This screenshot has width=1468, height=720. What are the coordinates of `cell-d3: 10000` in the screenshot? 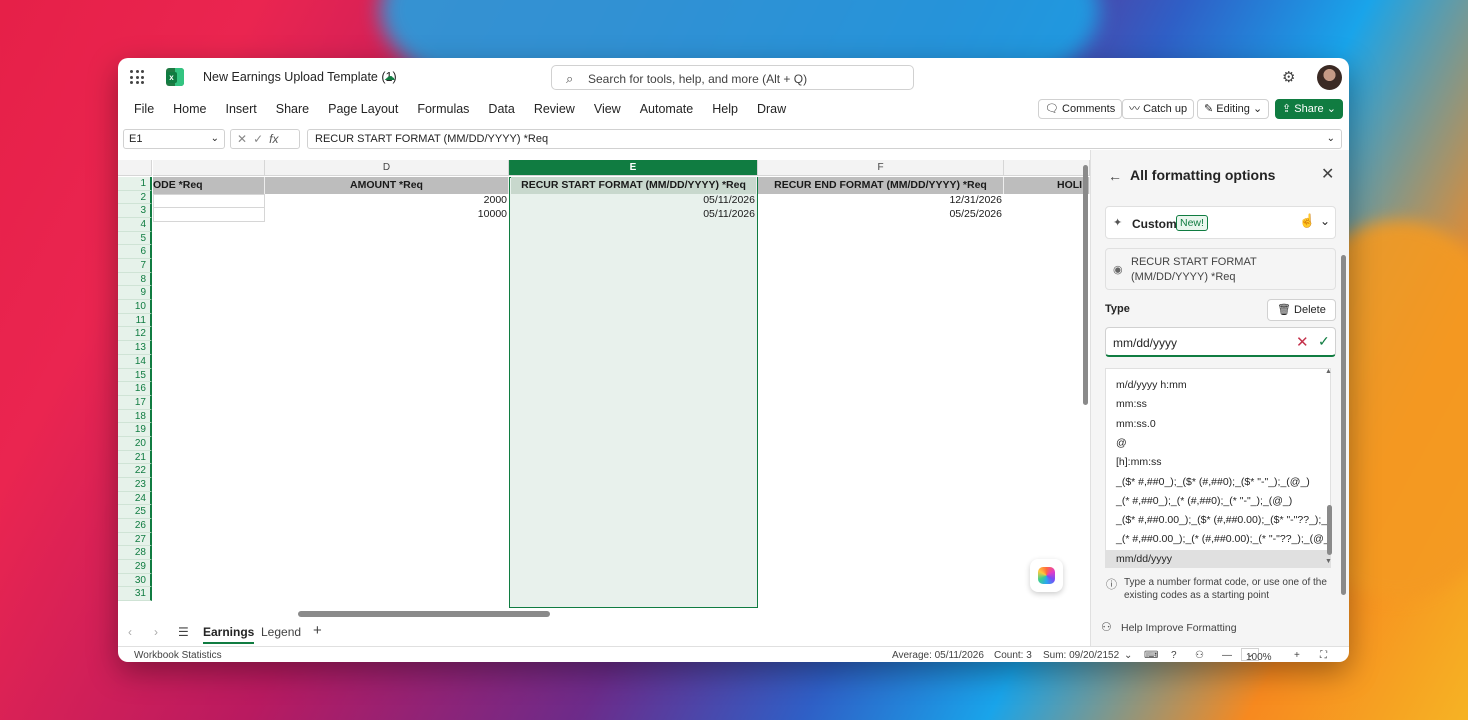 It's located at (387, 215).